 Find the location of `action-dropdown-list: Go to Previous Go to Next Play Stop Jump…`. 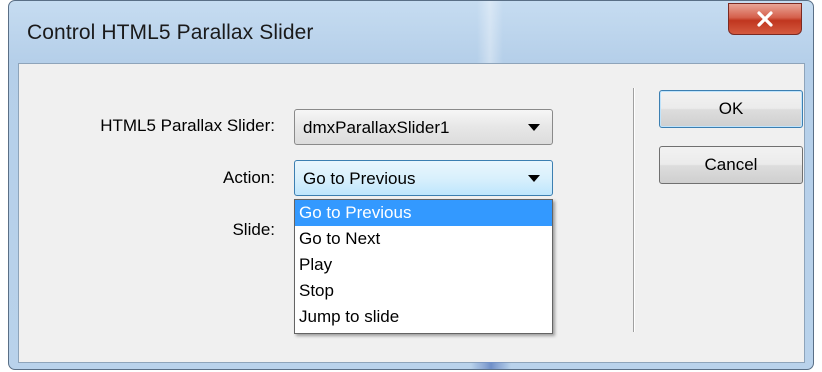

action-dropdown-list: Go to Previous Go to Next Play Stop Jump… is located at coordinates (423, 266).